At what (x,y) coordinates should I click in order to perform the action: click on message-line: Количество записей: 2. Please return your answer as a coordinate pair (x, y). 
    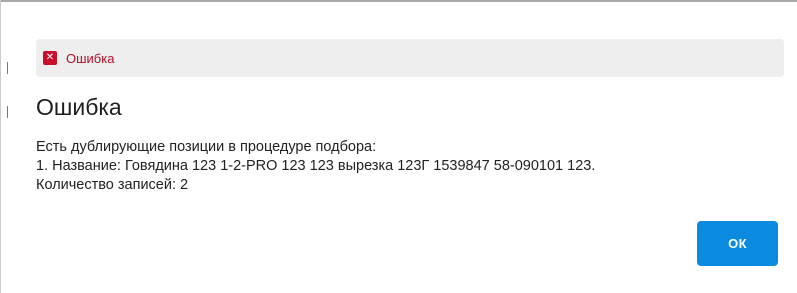
    Looking at the image, I should click on (112, 185).